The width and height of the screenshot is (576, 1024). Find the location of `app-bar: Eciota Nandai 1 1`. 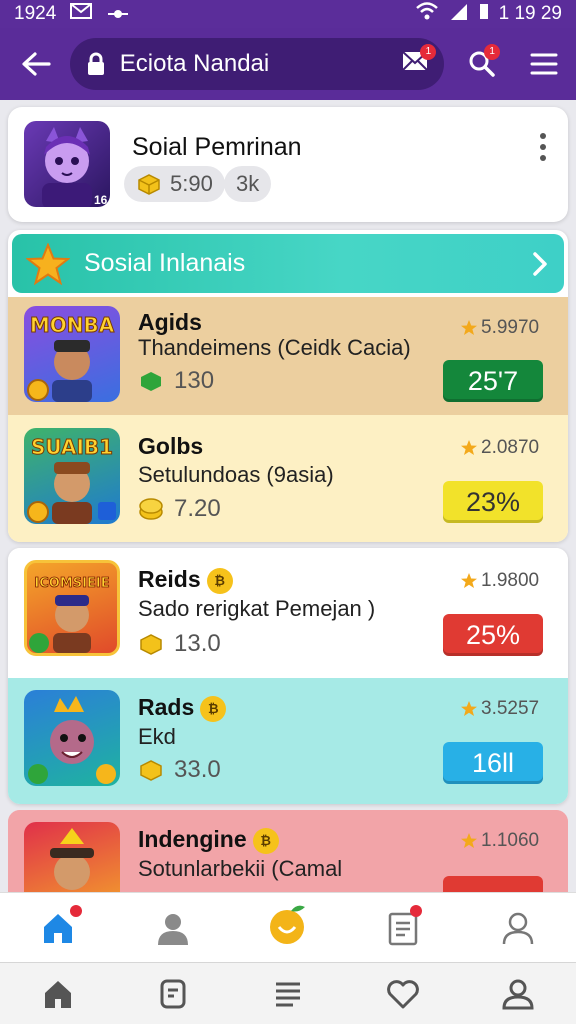

app-bar: Eciota Nandai 1 1 is located at coordinates (288, 64).